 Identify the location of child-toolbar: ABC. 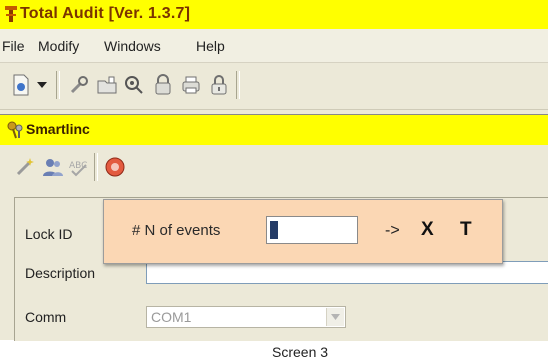
(274, 168).